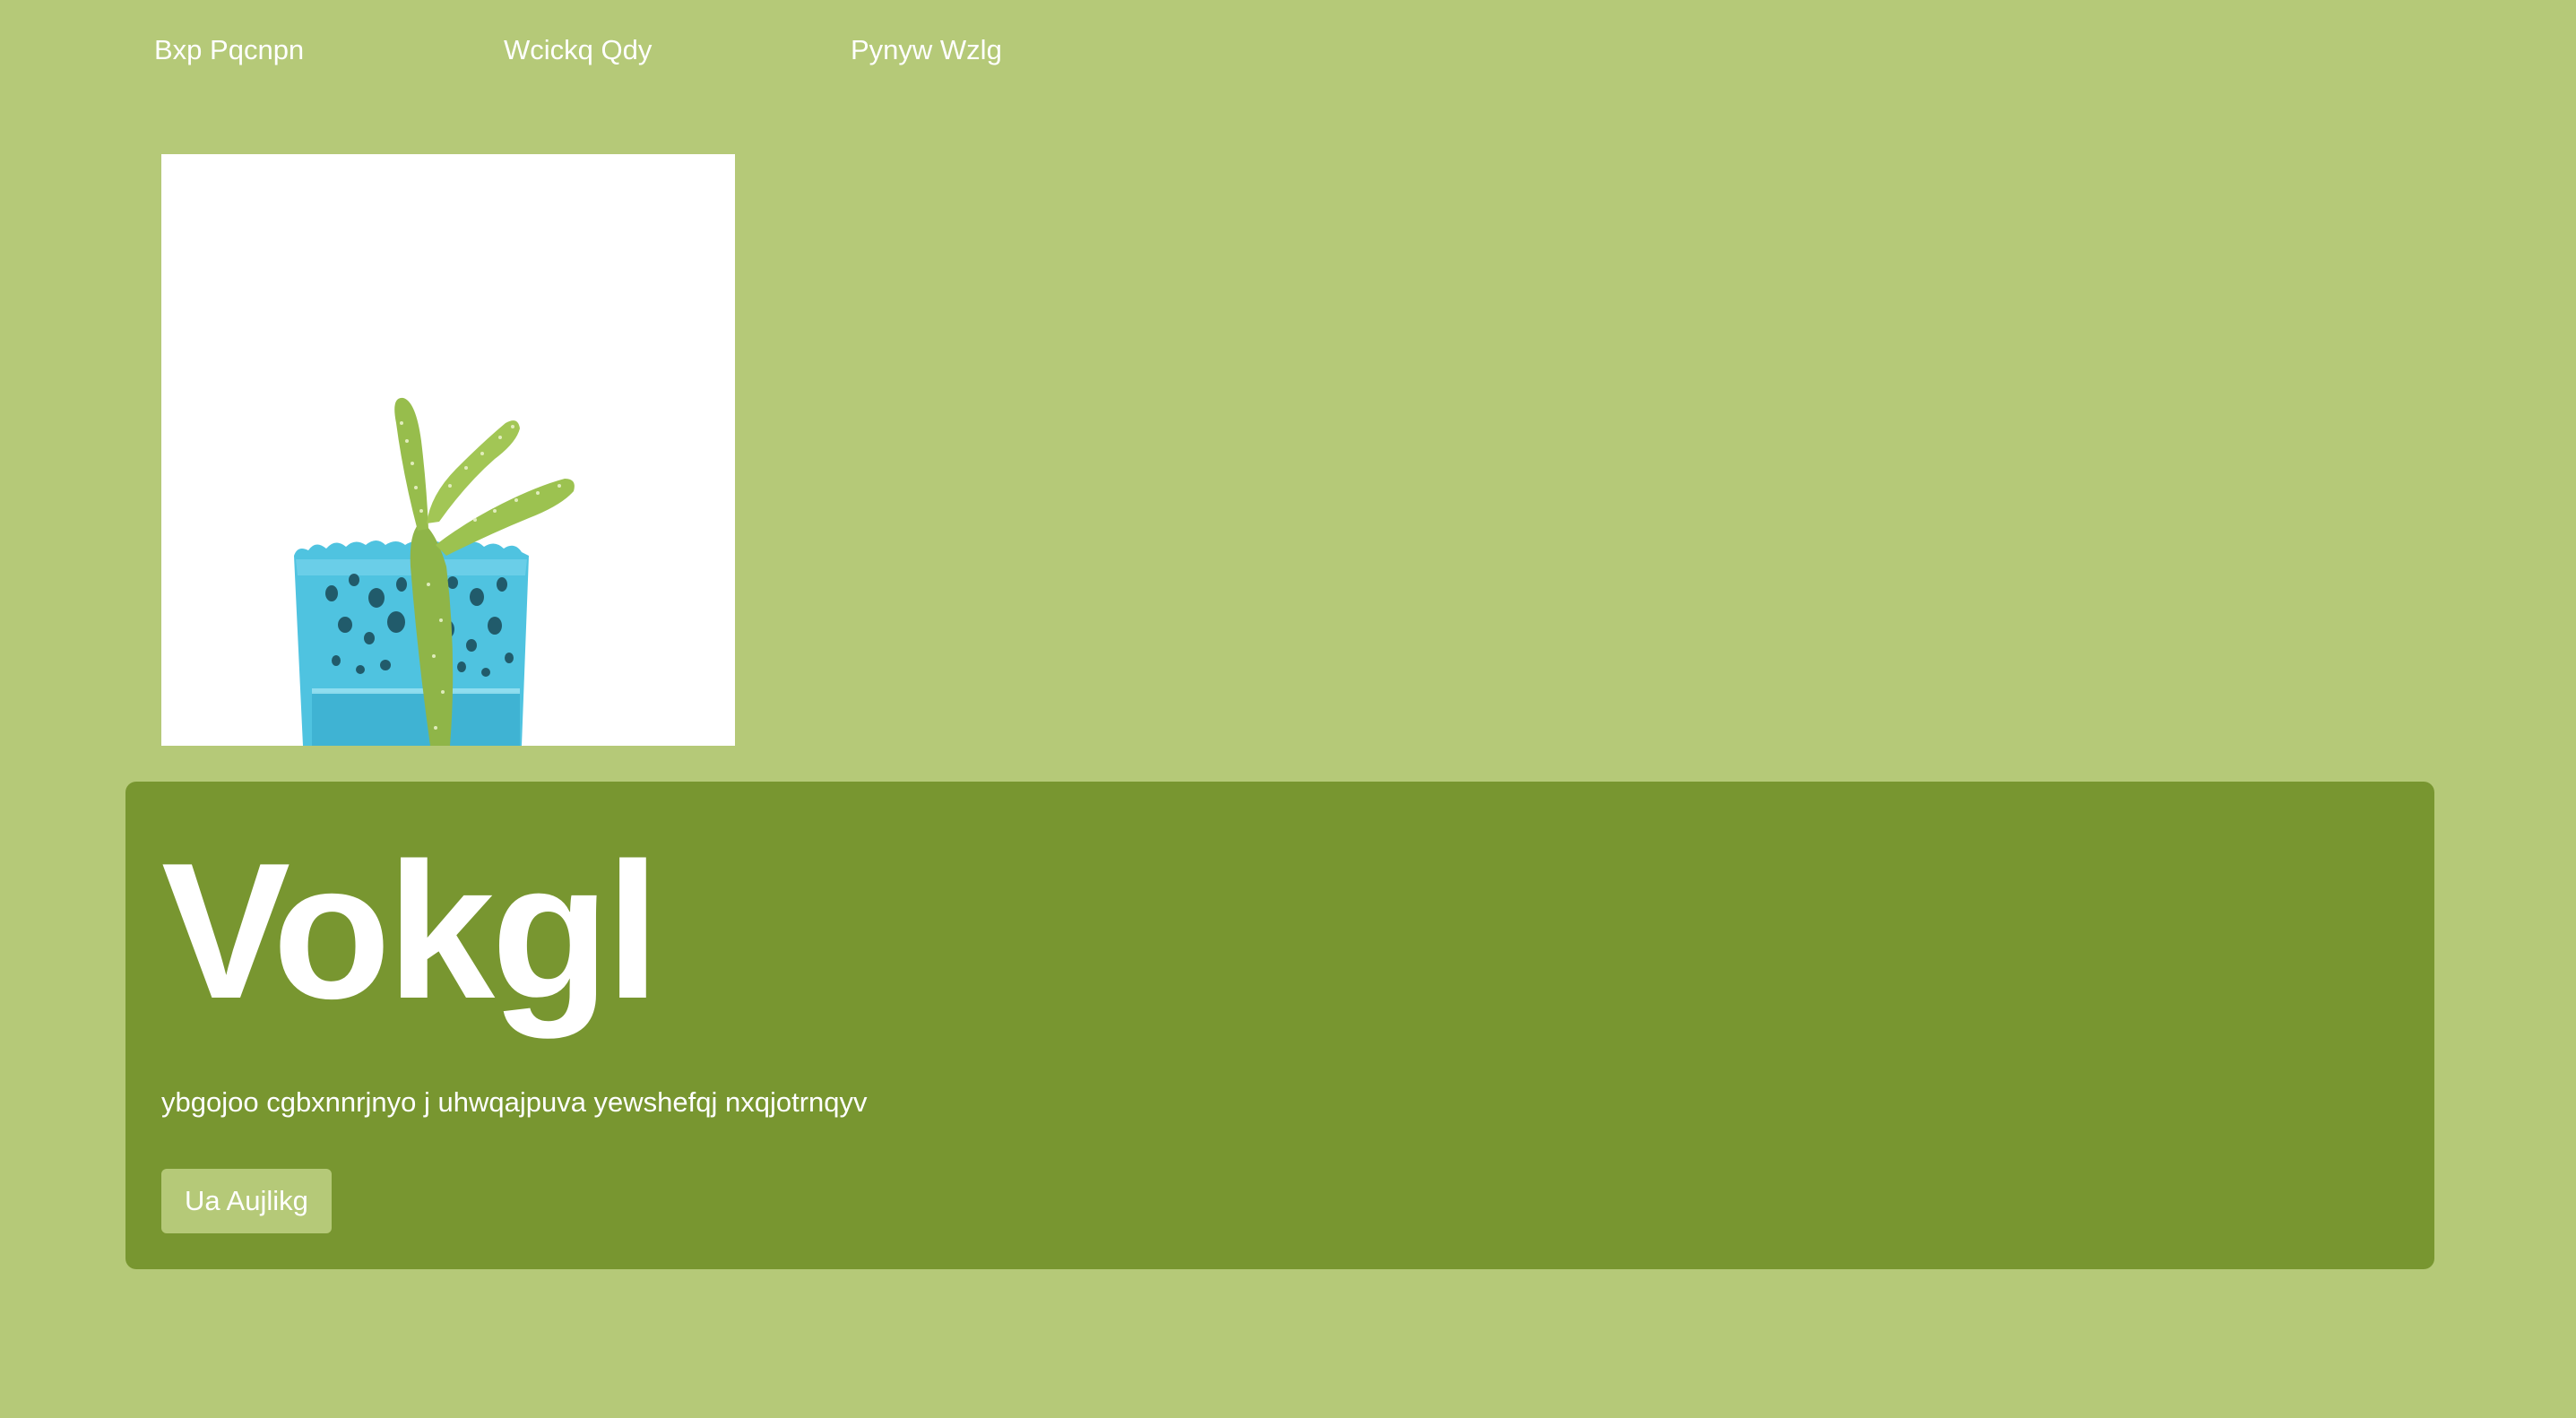 The height and width of the screenshot is (1418, 2576). What do you see at coordinates (578, 50) in the screenshot?
I see `nav-link-2: Wcickq Qdy` at bounding box center [578, 50].